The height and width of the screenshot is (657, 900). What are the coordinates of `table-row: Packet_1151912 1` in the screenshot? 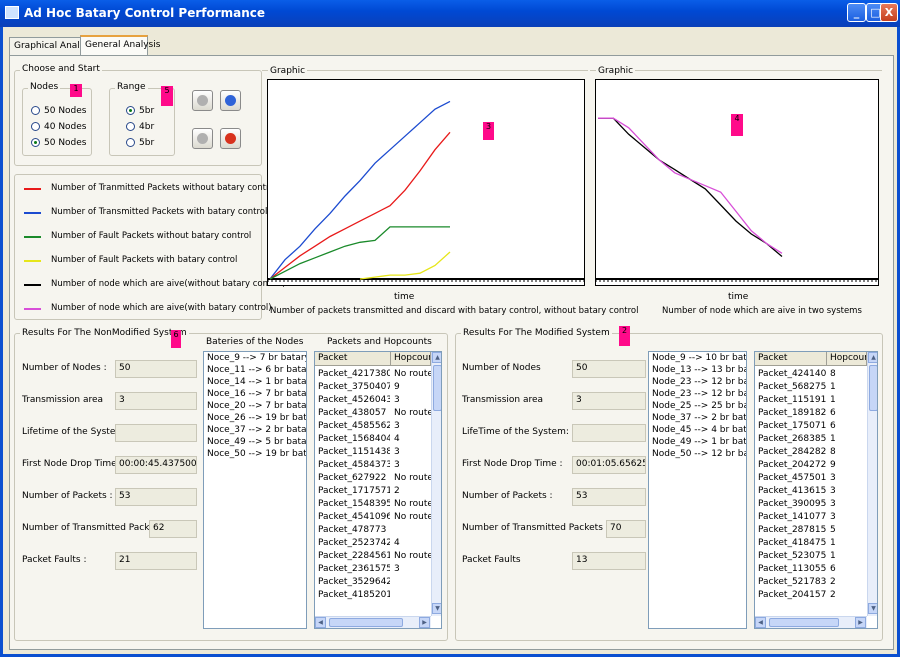 It's located at (811, 400).